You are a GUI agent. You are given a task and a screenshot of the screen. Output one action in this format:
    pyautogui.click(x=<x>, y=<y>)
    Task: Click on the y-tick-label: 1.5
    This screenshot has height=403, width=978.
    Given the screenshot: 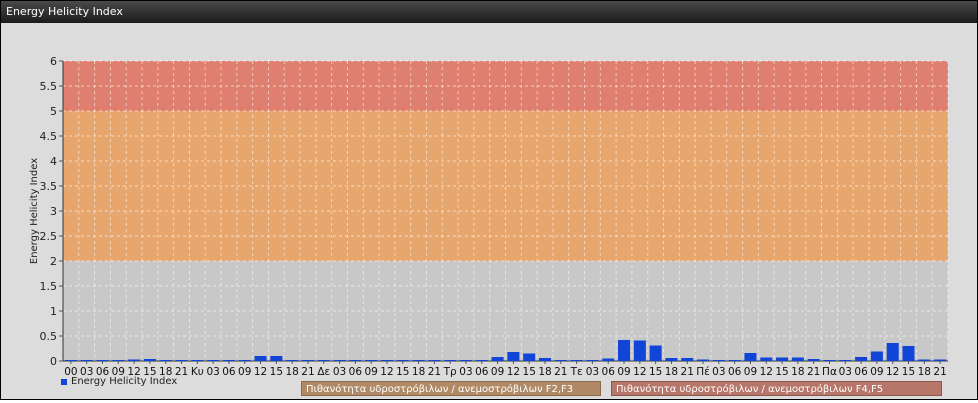 What is the action you would take?
    pyautogui.click(x=49, y=286)
    